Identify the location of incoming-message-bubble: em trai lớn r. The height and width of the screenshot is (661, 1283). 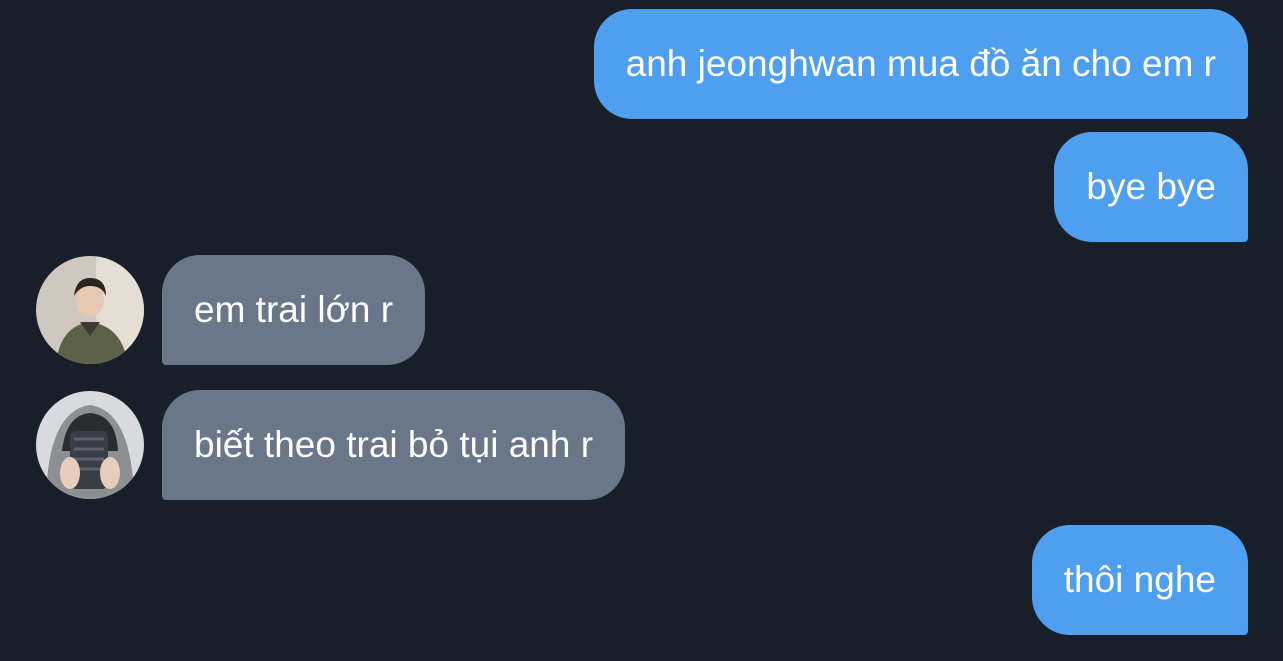
(294, 310).